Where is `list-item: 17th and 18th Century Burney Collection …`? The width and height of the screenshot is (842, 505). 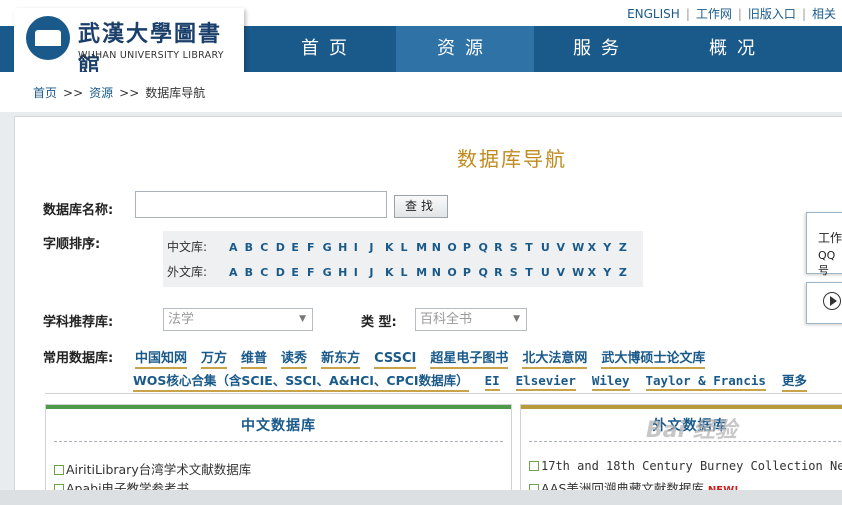
list-item: 17th and 18th Century Burney Collection … is located at coordinates (685, 466).